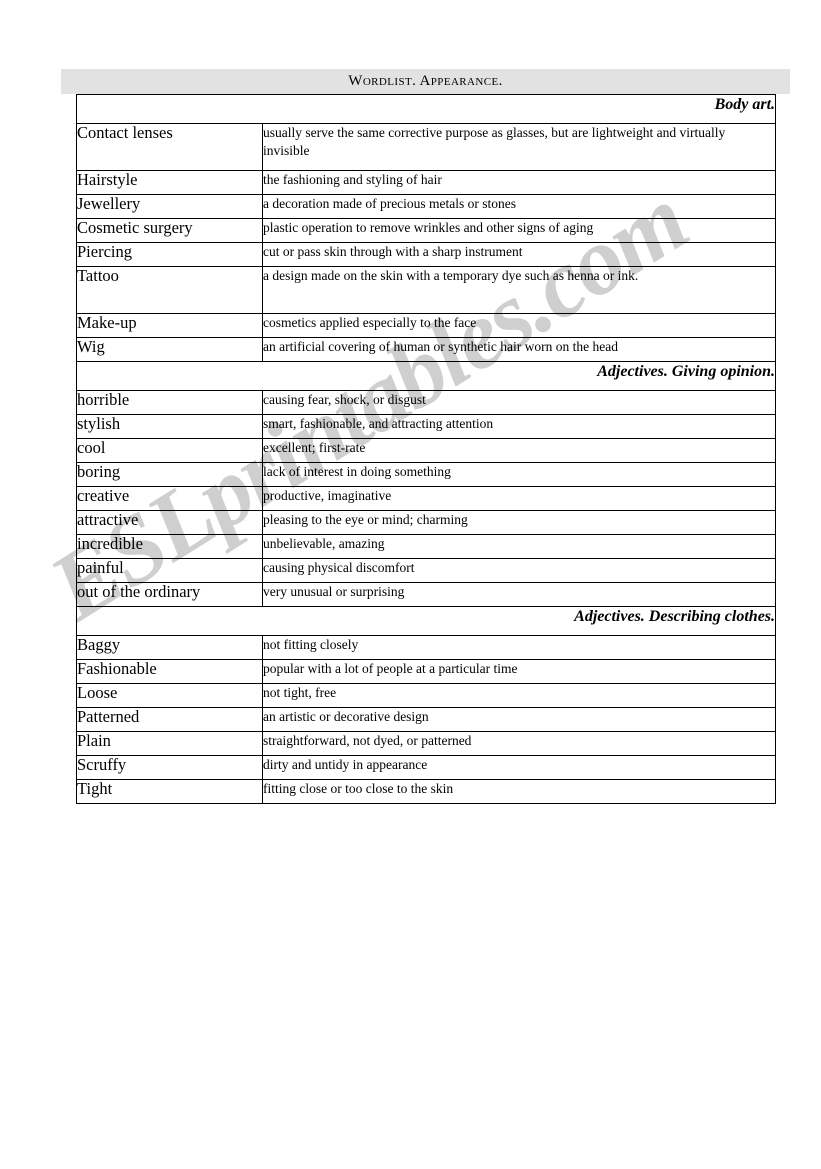  I want to click on vocabulary-definition: pleasing to the eye or mind; charming, so click(519, 522).